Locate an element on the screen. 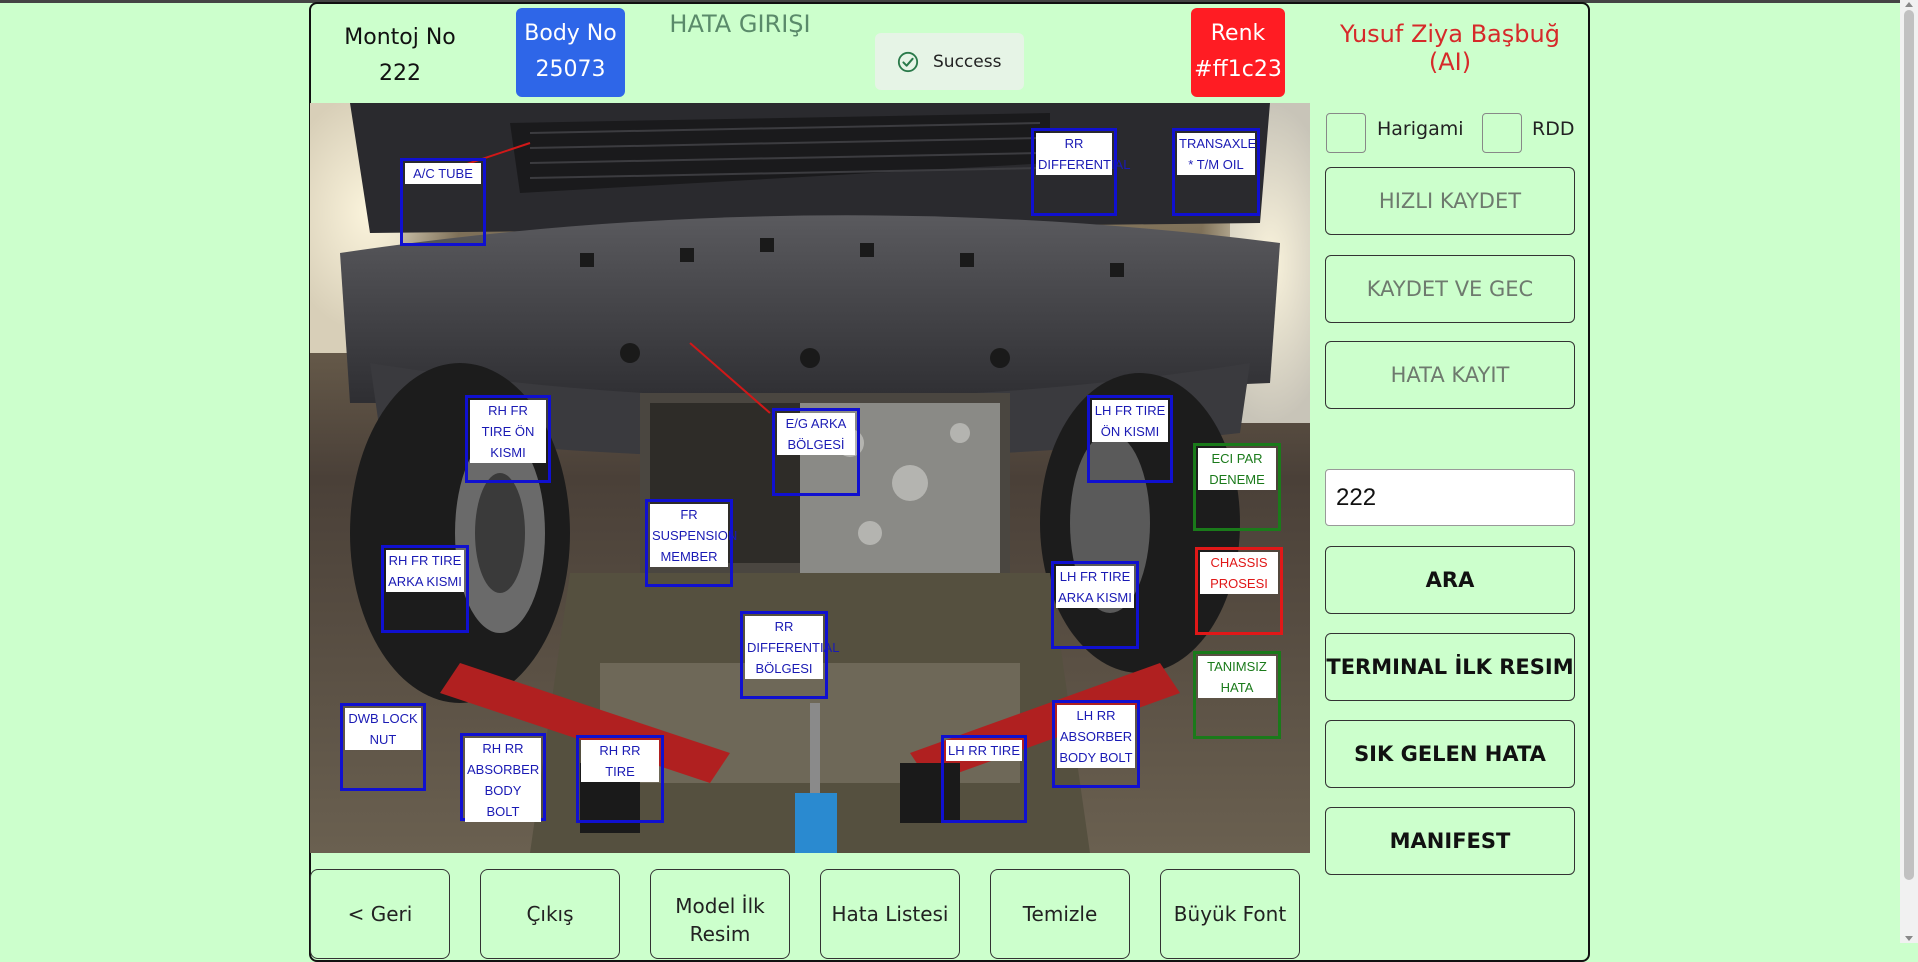 The image size is (1918, 962). tag-chassis-prosesi: CHASSIS PROSESI is located at coordinates (1239, 591).